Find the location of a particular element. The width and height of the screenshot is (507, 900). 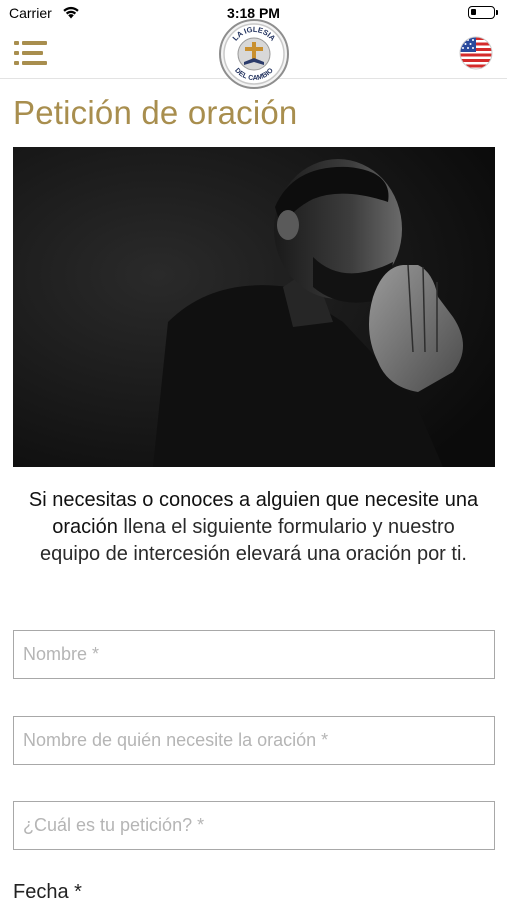

battery-icon is located at coordinates (483, 12).